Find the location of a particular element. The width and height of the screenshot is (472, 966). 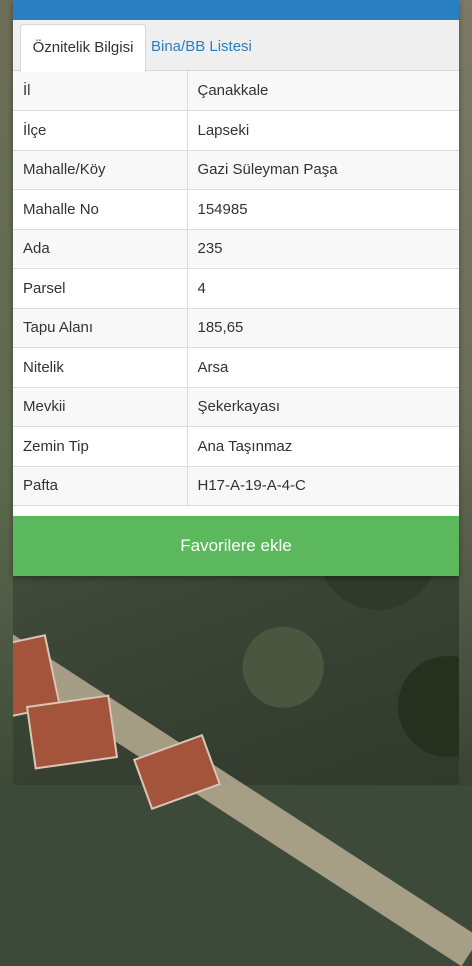

attribute-value: H17-A-19-A-4-C is located at coordinates (323, 486).